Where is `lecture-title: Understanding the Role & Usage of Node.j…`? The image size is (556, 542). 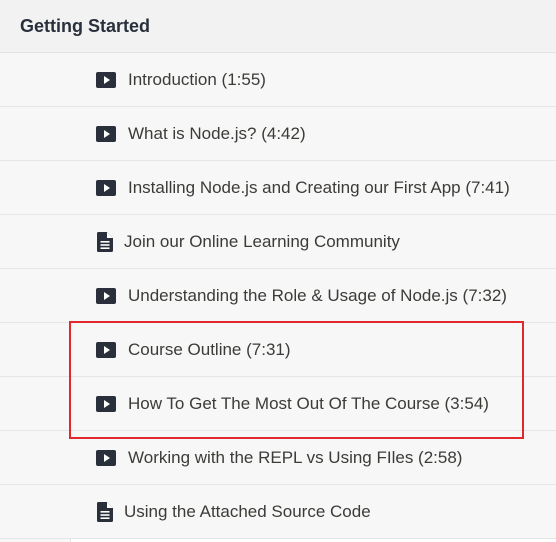 lecture-title: Understanding the Role & Usage of Node.j… is located at coordinates (317, 295).